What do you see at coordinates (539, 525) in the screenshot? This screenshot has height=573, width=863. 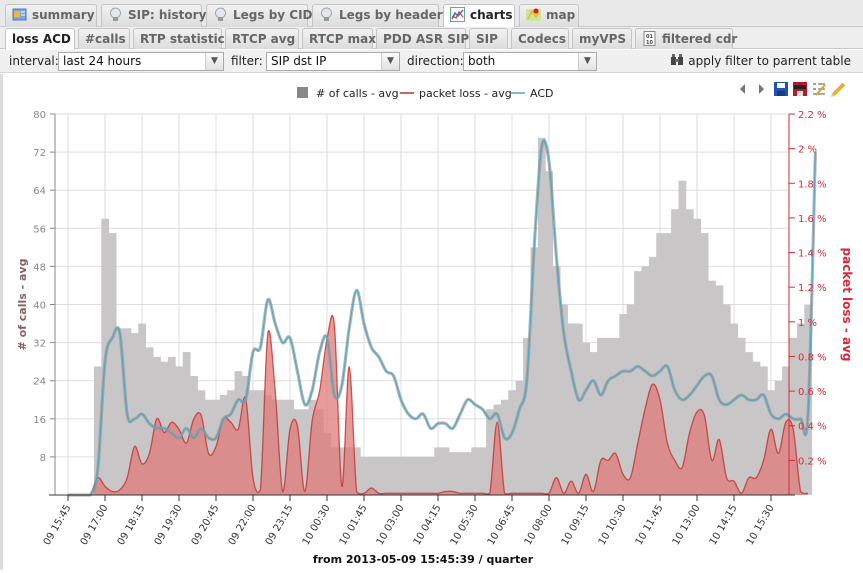 I see `x-tick-label: 10 08:00` at bounding box center [539, 525].